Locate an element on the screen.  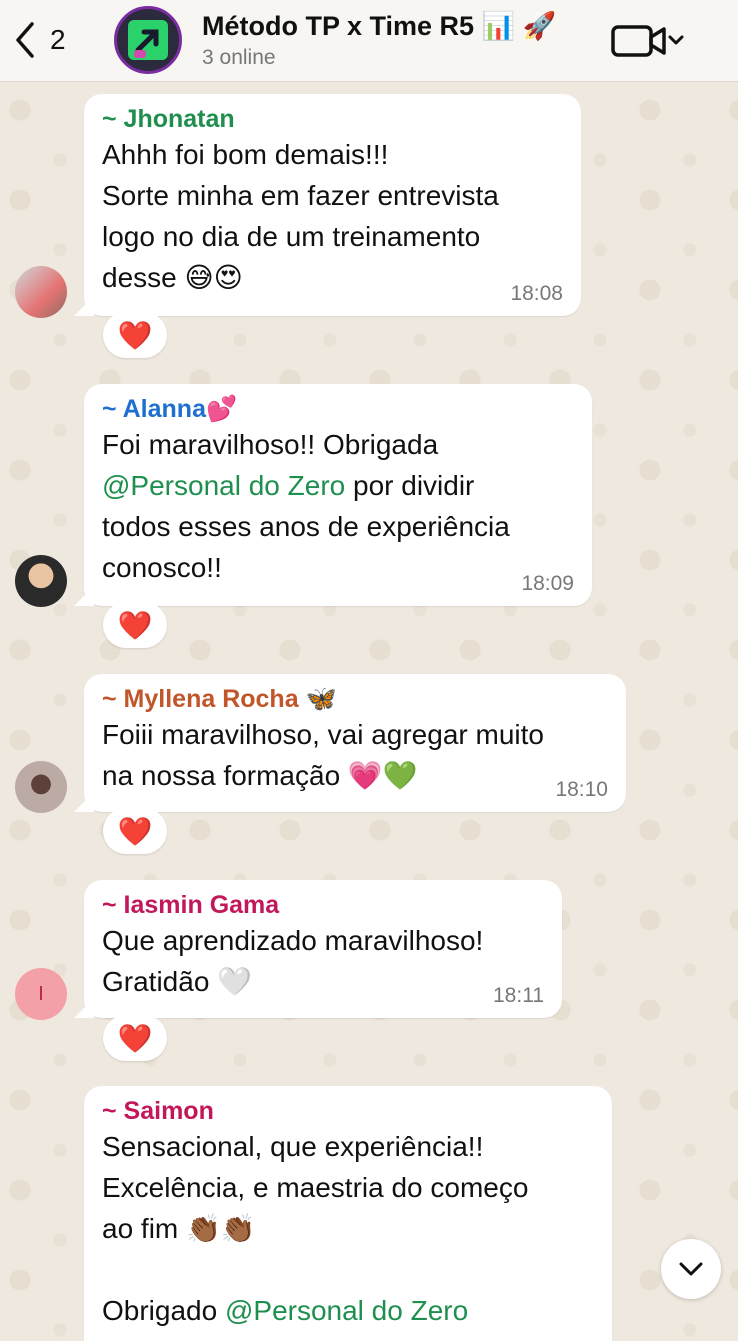
avatar-myllena is located at coordinates (41, 787).